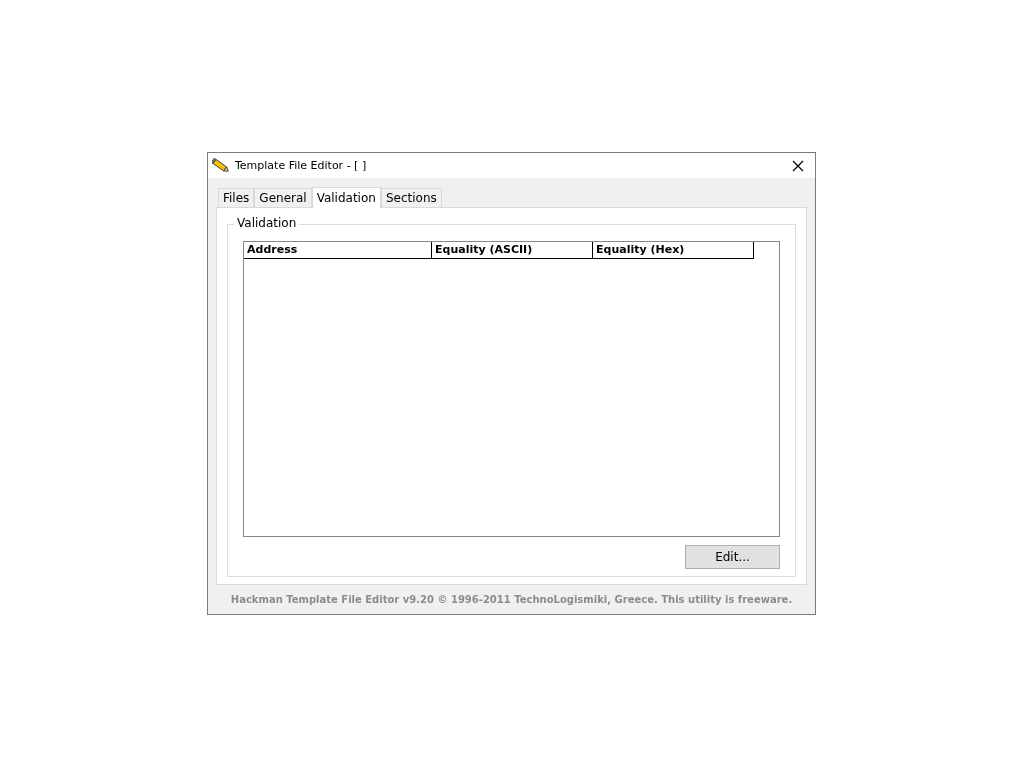 This screenshot has height=769, width=1025. I want to click on column-header: Equality (Hex), so click(673, 250).